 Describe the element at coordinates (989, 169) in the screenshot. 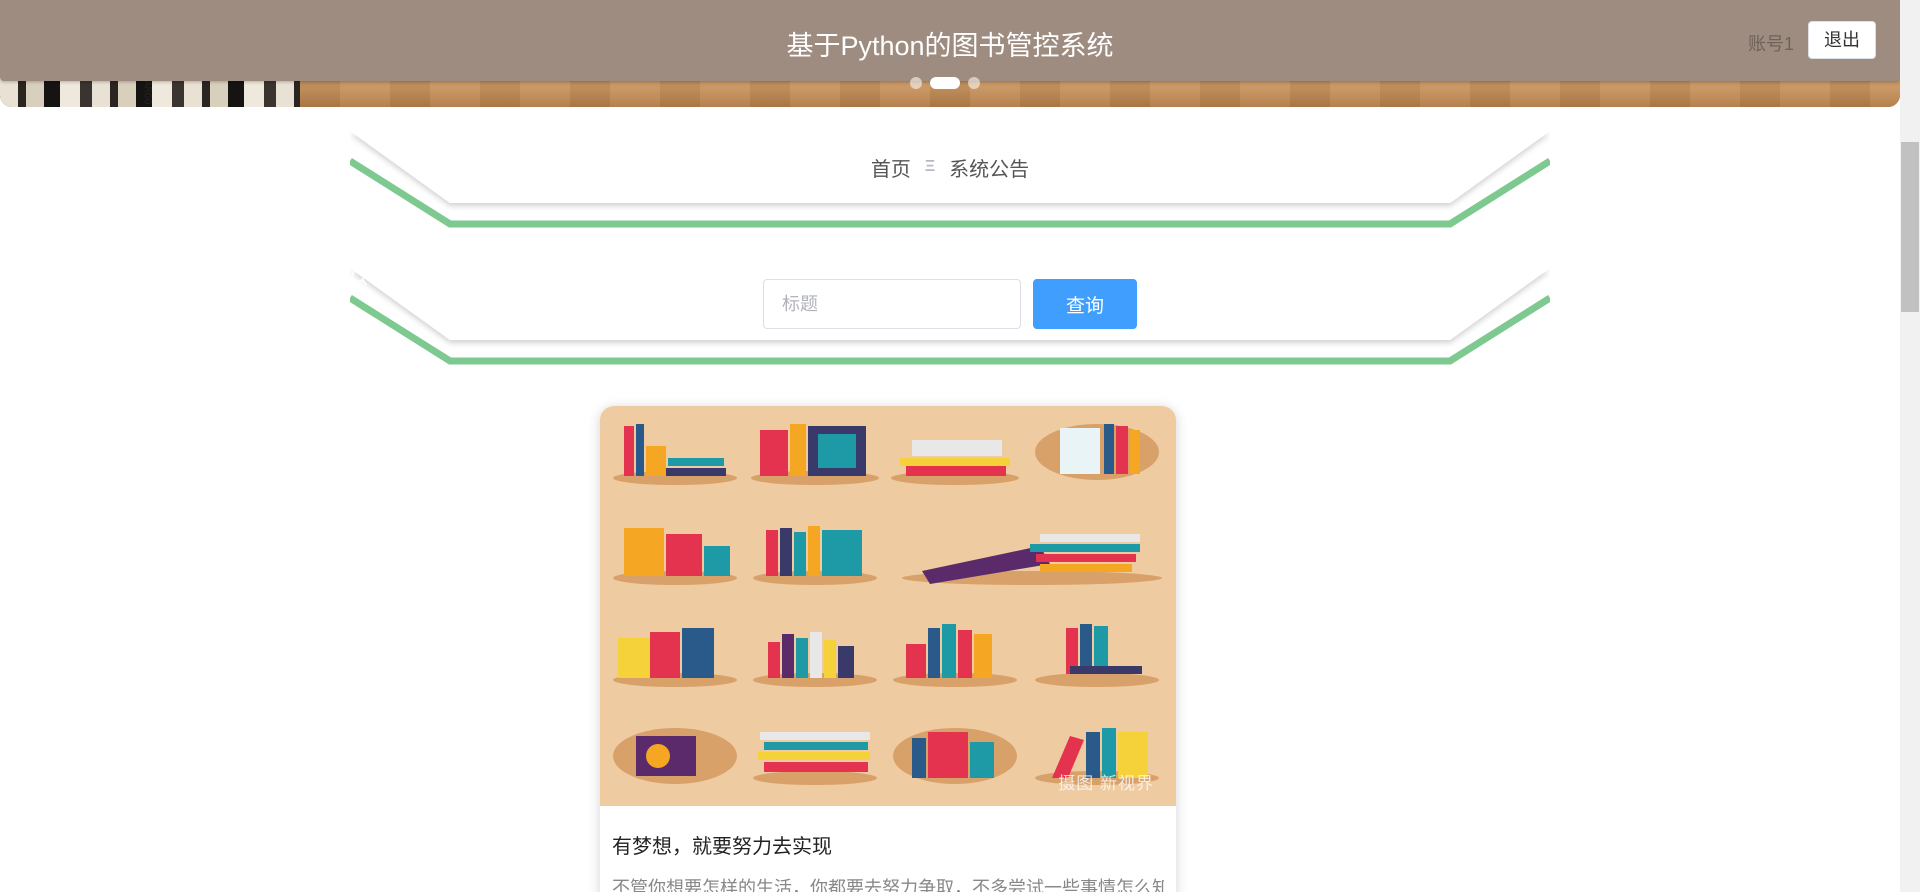

I see `breadcrumb-current: 系统公告` at that location.